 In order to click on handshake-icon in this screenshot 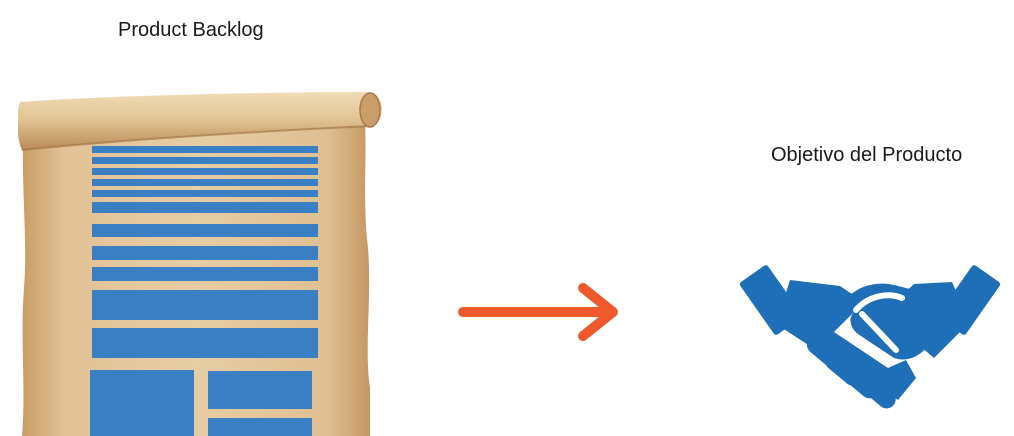, I will do `click(870, 337)`.